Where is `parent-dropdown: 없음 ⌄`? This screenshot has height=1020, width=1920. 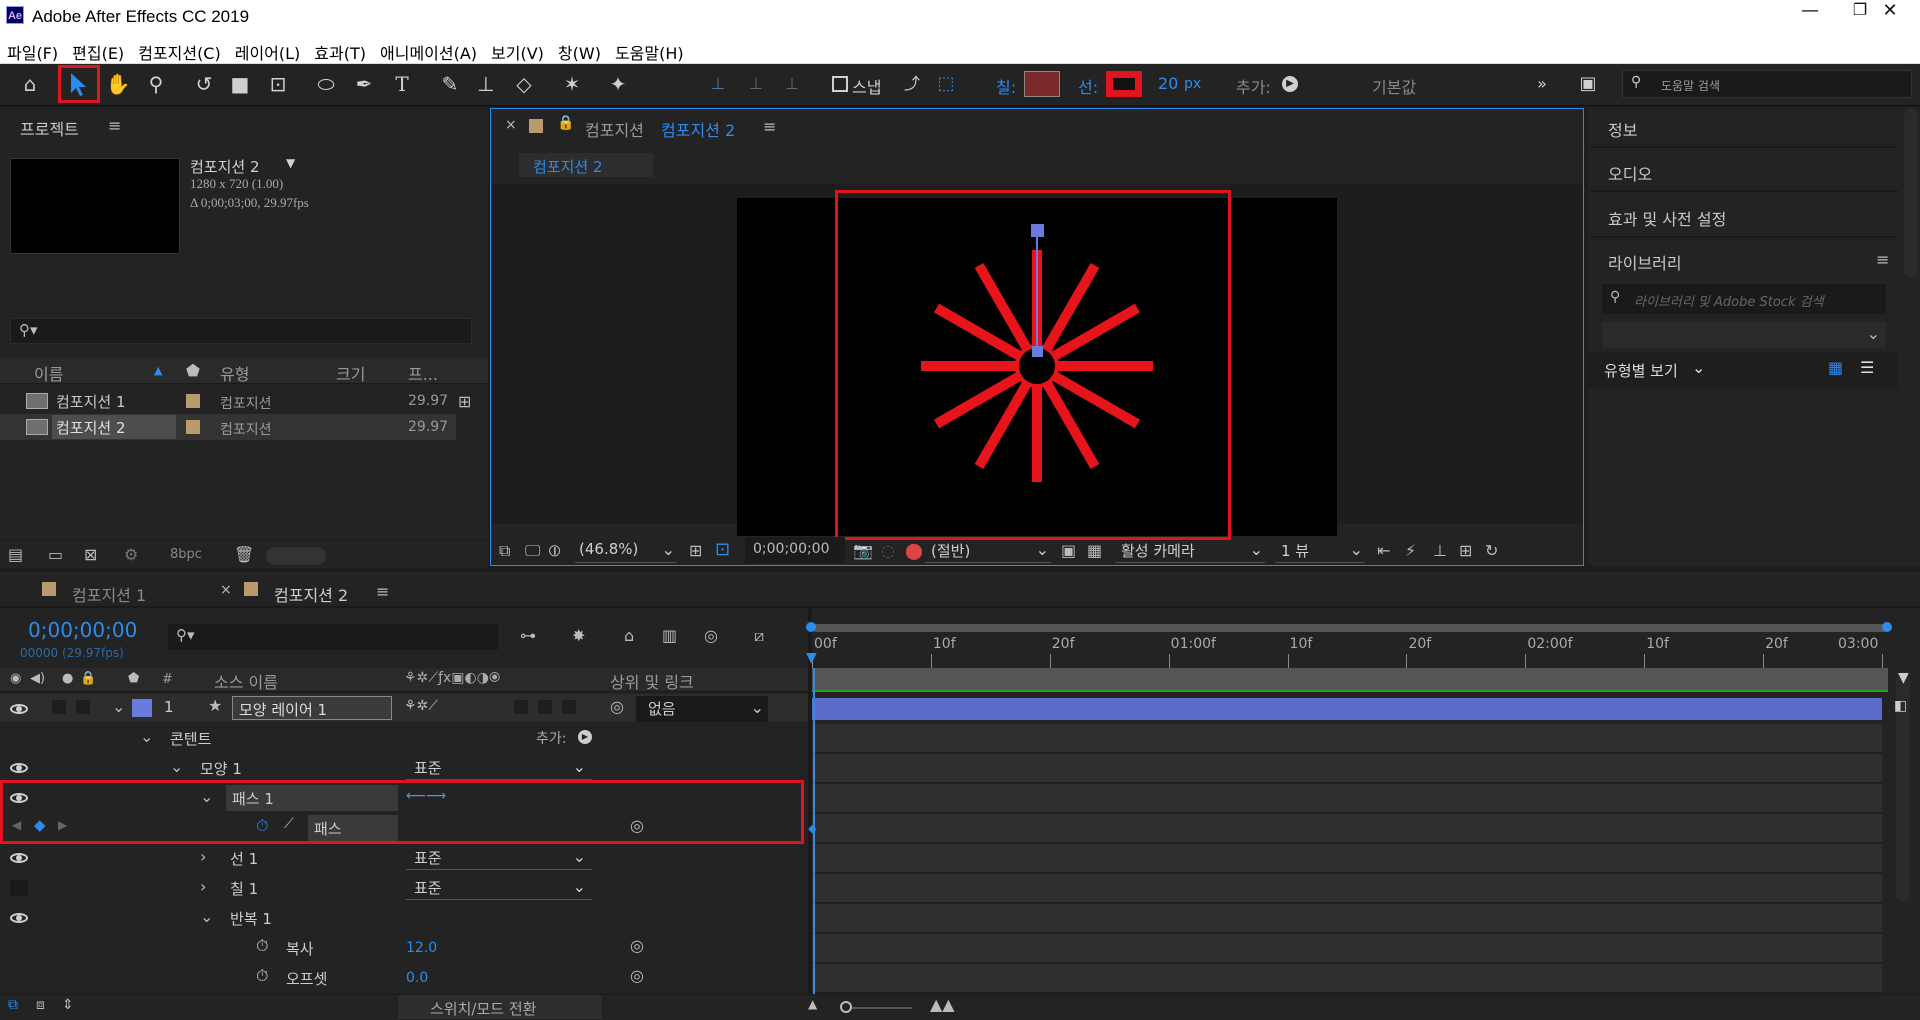
parent-dropdown: 없음 ⌄ is located at coordinates (702, 709).